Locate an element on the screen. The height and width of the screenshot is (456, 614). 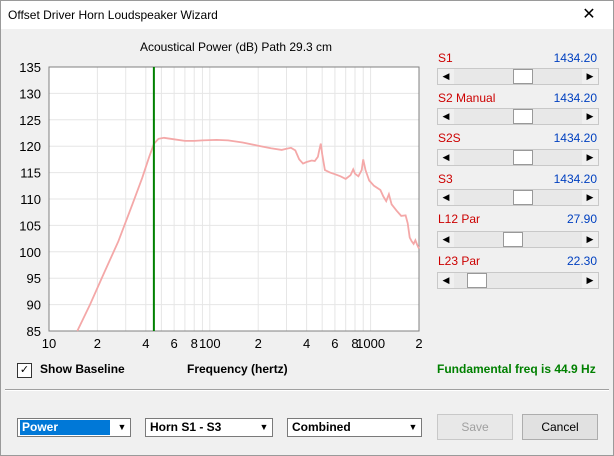
s3-slider: ◀ ▶ is located at coordinates (518, 197).